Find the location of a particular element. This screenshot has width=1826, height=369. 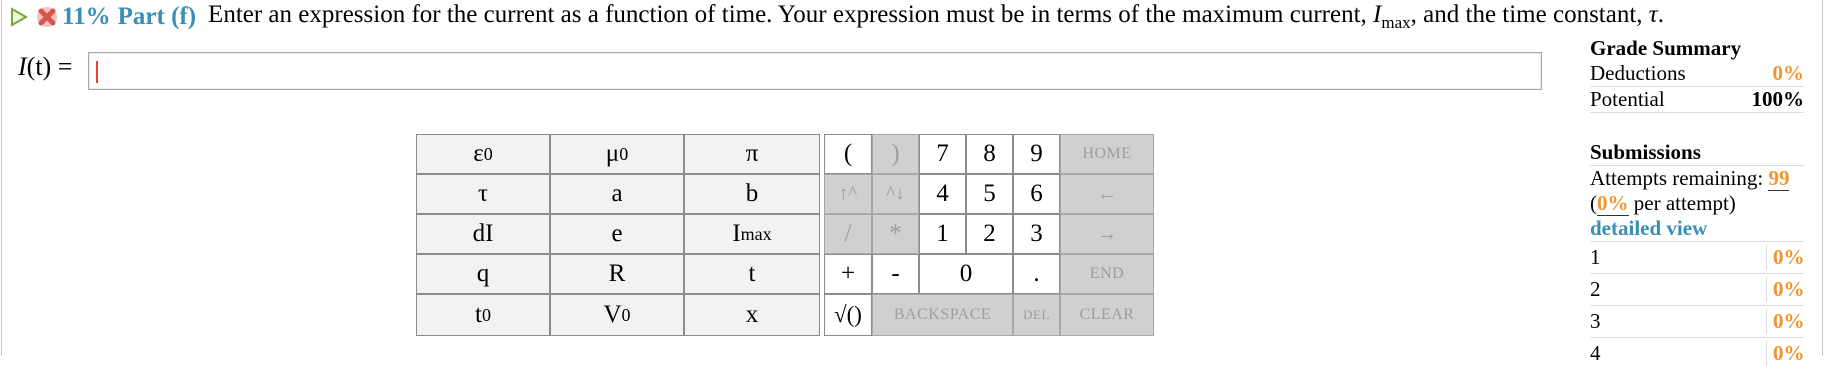

key-tau: τ is located at coordinates (483, 194).